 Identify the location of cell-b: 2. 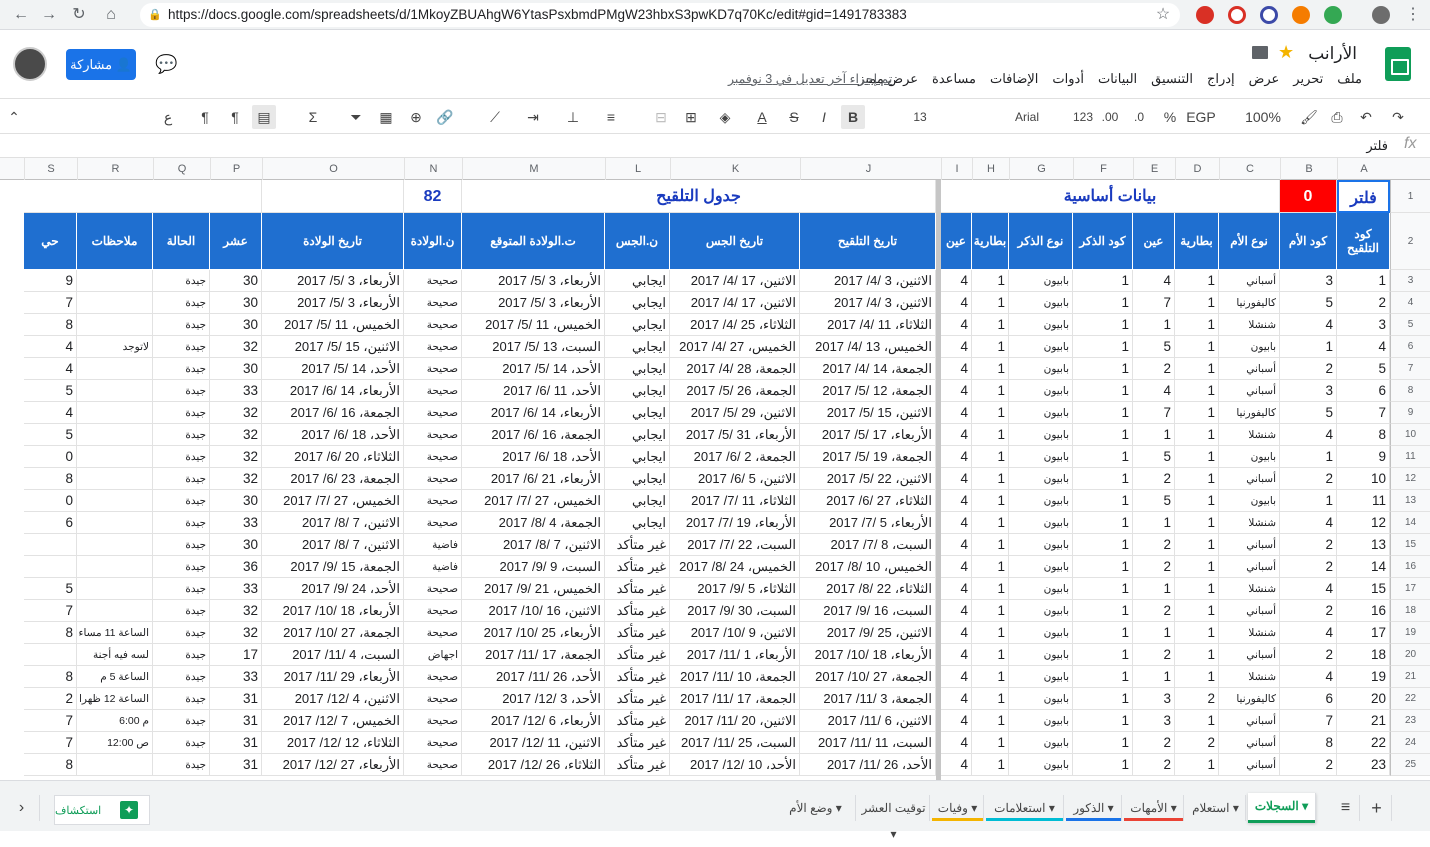
(1308, 655).